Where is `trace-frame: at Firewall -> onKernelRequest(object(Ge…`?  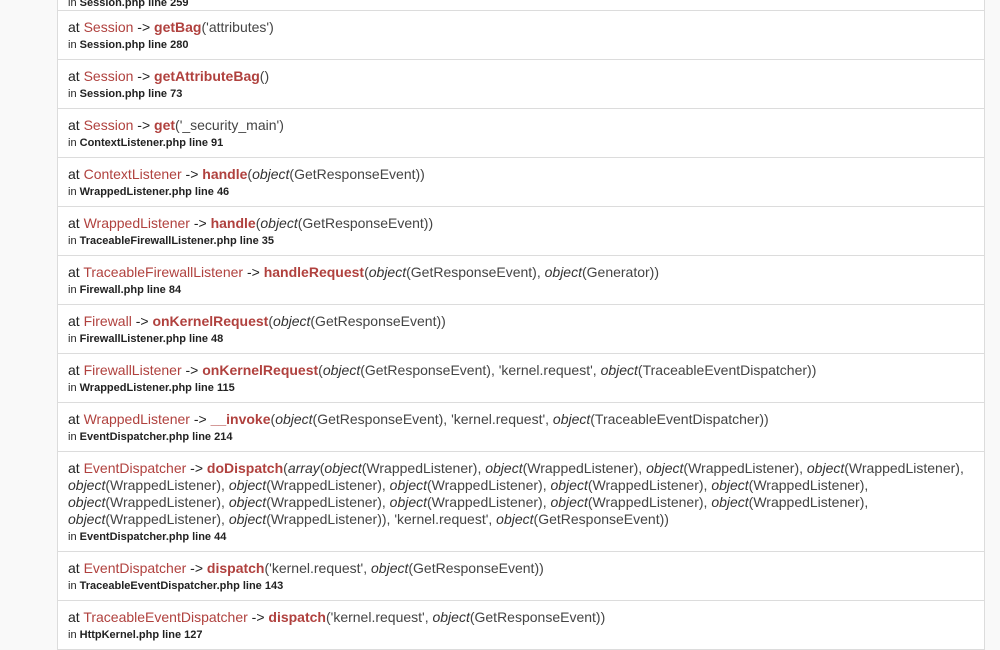
trace-frame: at Firewall -> onKernelRequest(object(Ge… is located at coordinates (521, 329).